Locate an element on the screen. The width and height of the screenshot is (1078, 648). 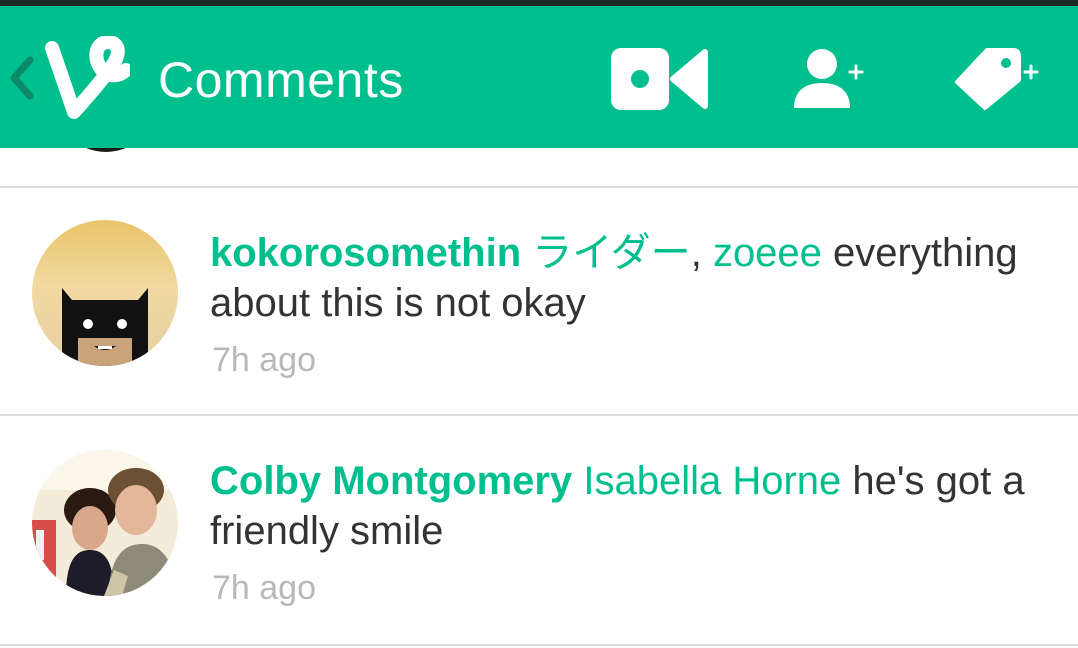
comment-author-link: kokorosomethin is located at coordinates (365, 253).